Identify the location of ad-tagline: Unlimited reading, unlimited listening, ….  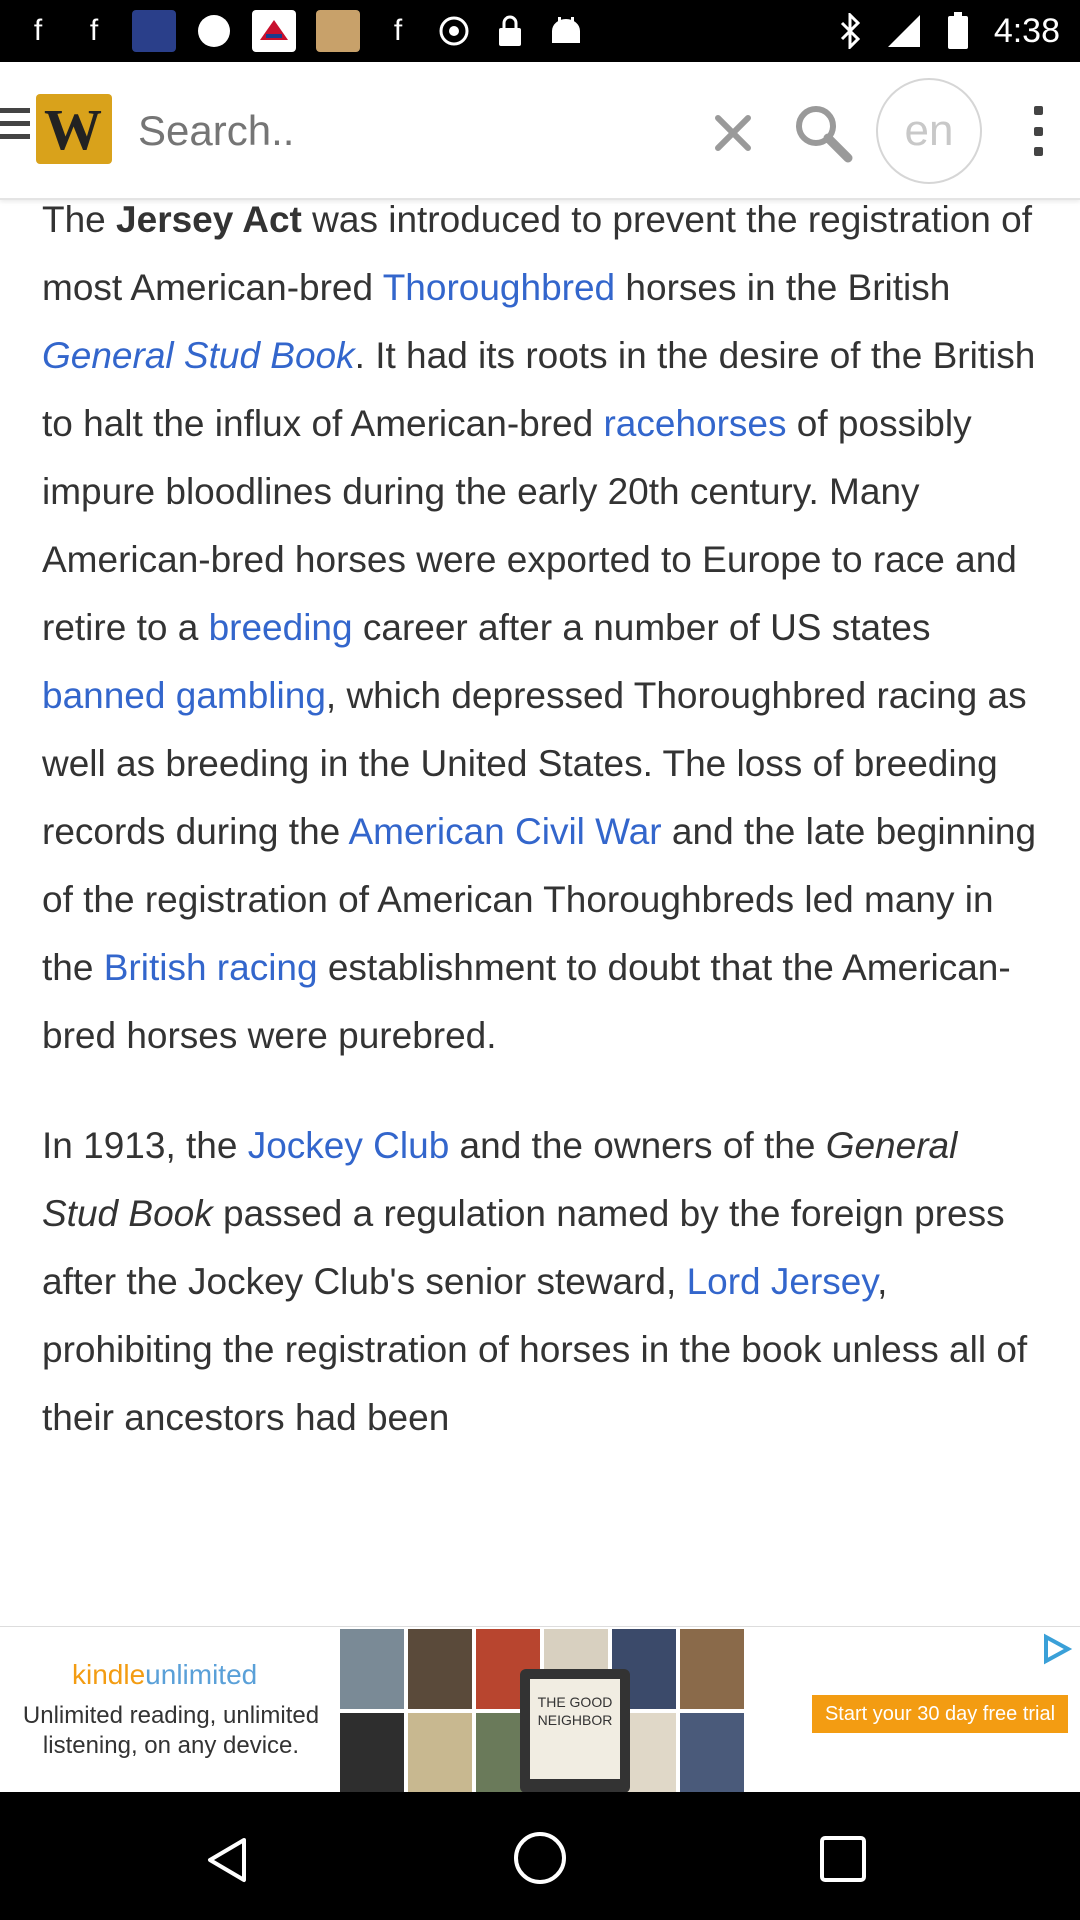
(171, 1730).